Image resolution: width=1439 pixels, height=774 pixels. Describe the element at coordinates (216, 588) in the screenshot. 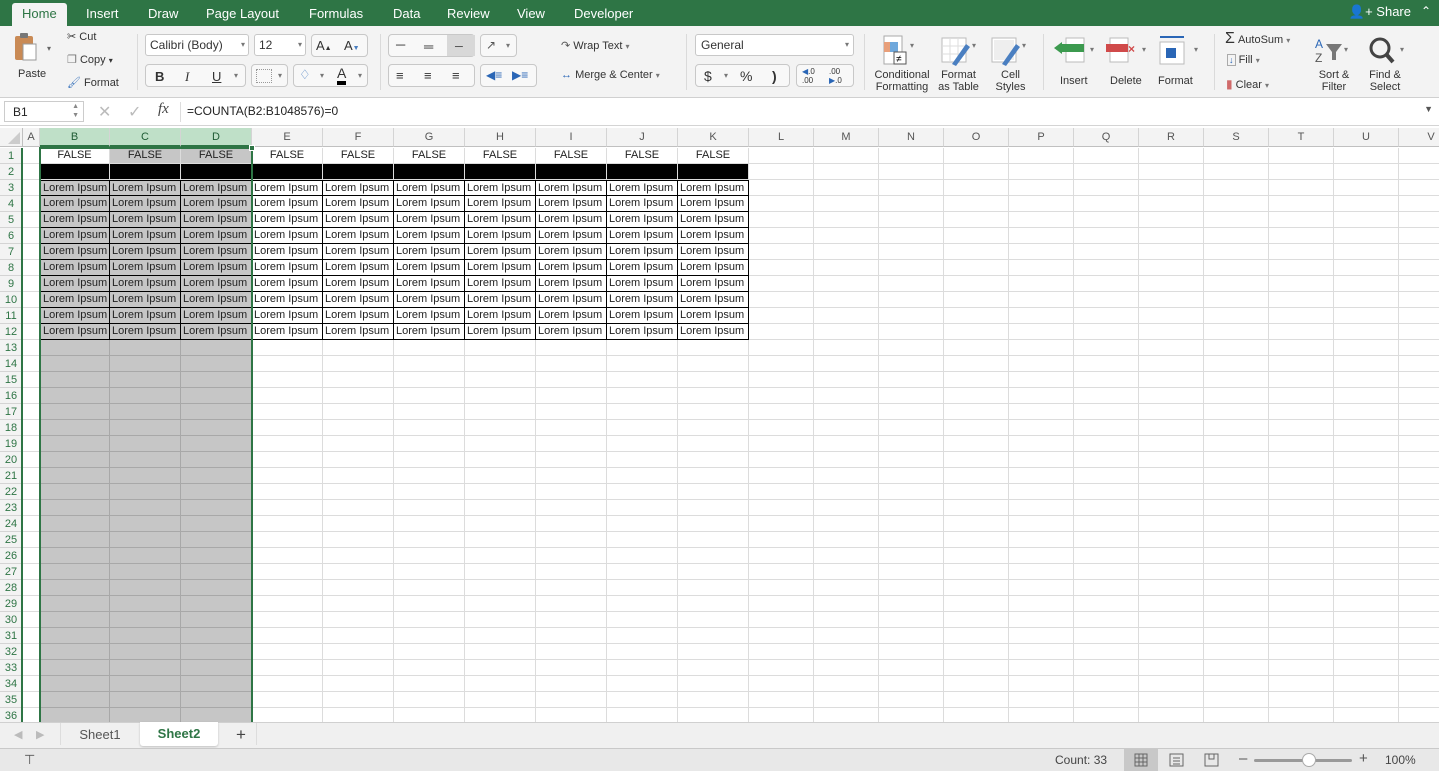

I see `cell-d28` at that location.